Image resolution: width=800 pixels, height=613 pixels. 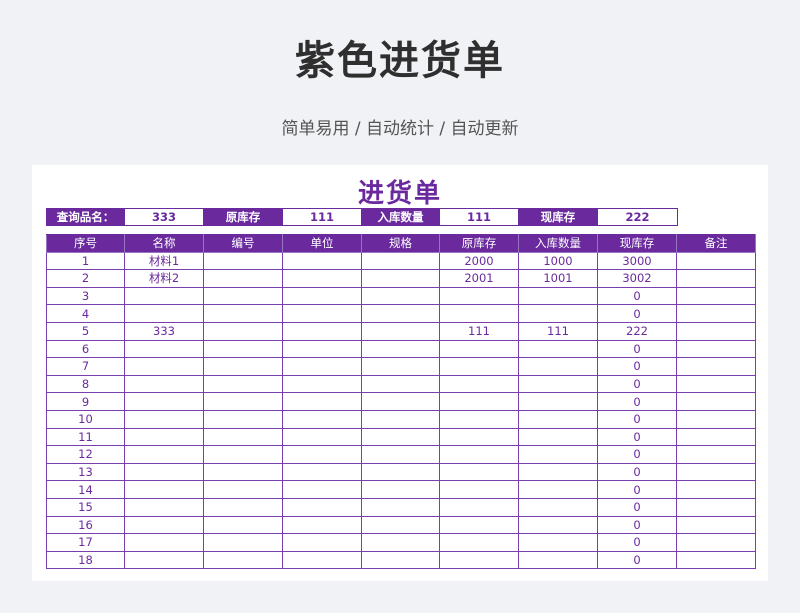 I want to click on table-cell: 2001, so click(x=479, y=278).